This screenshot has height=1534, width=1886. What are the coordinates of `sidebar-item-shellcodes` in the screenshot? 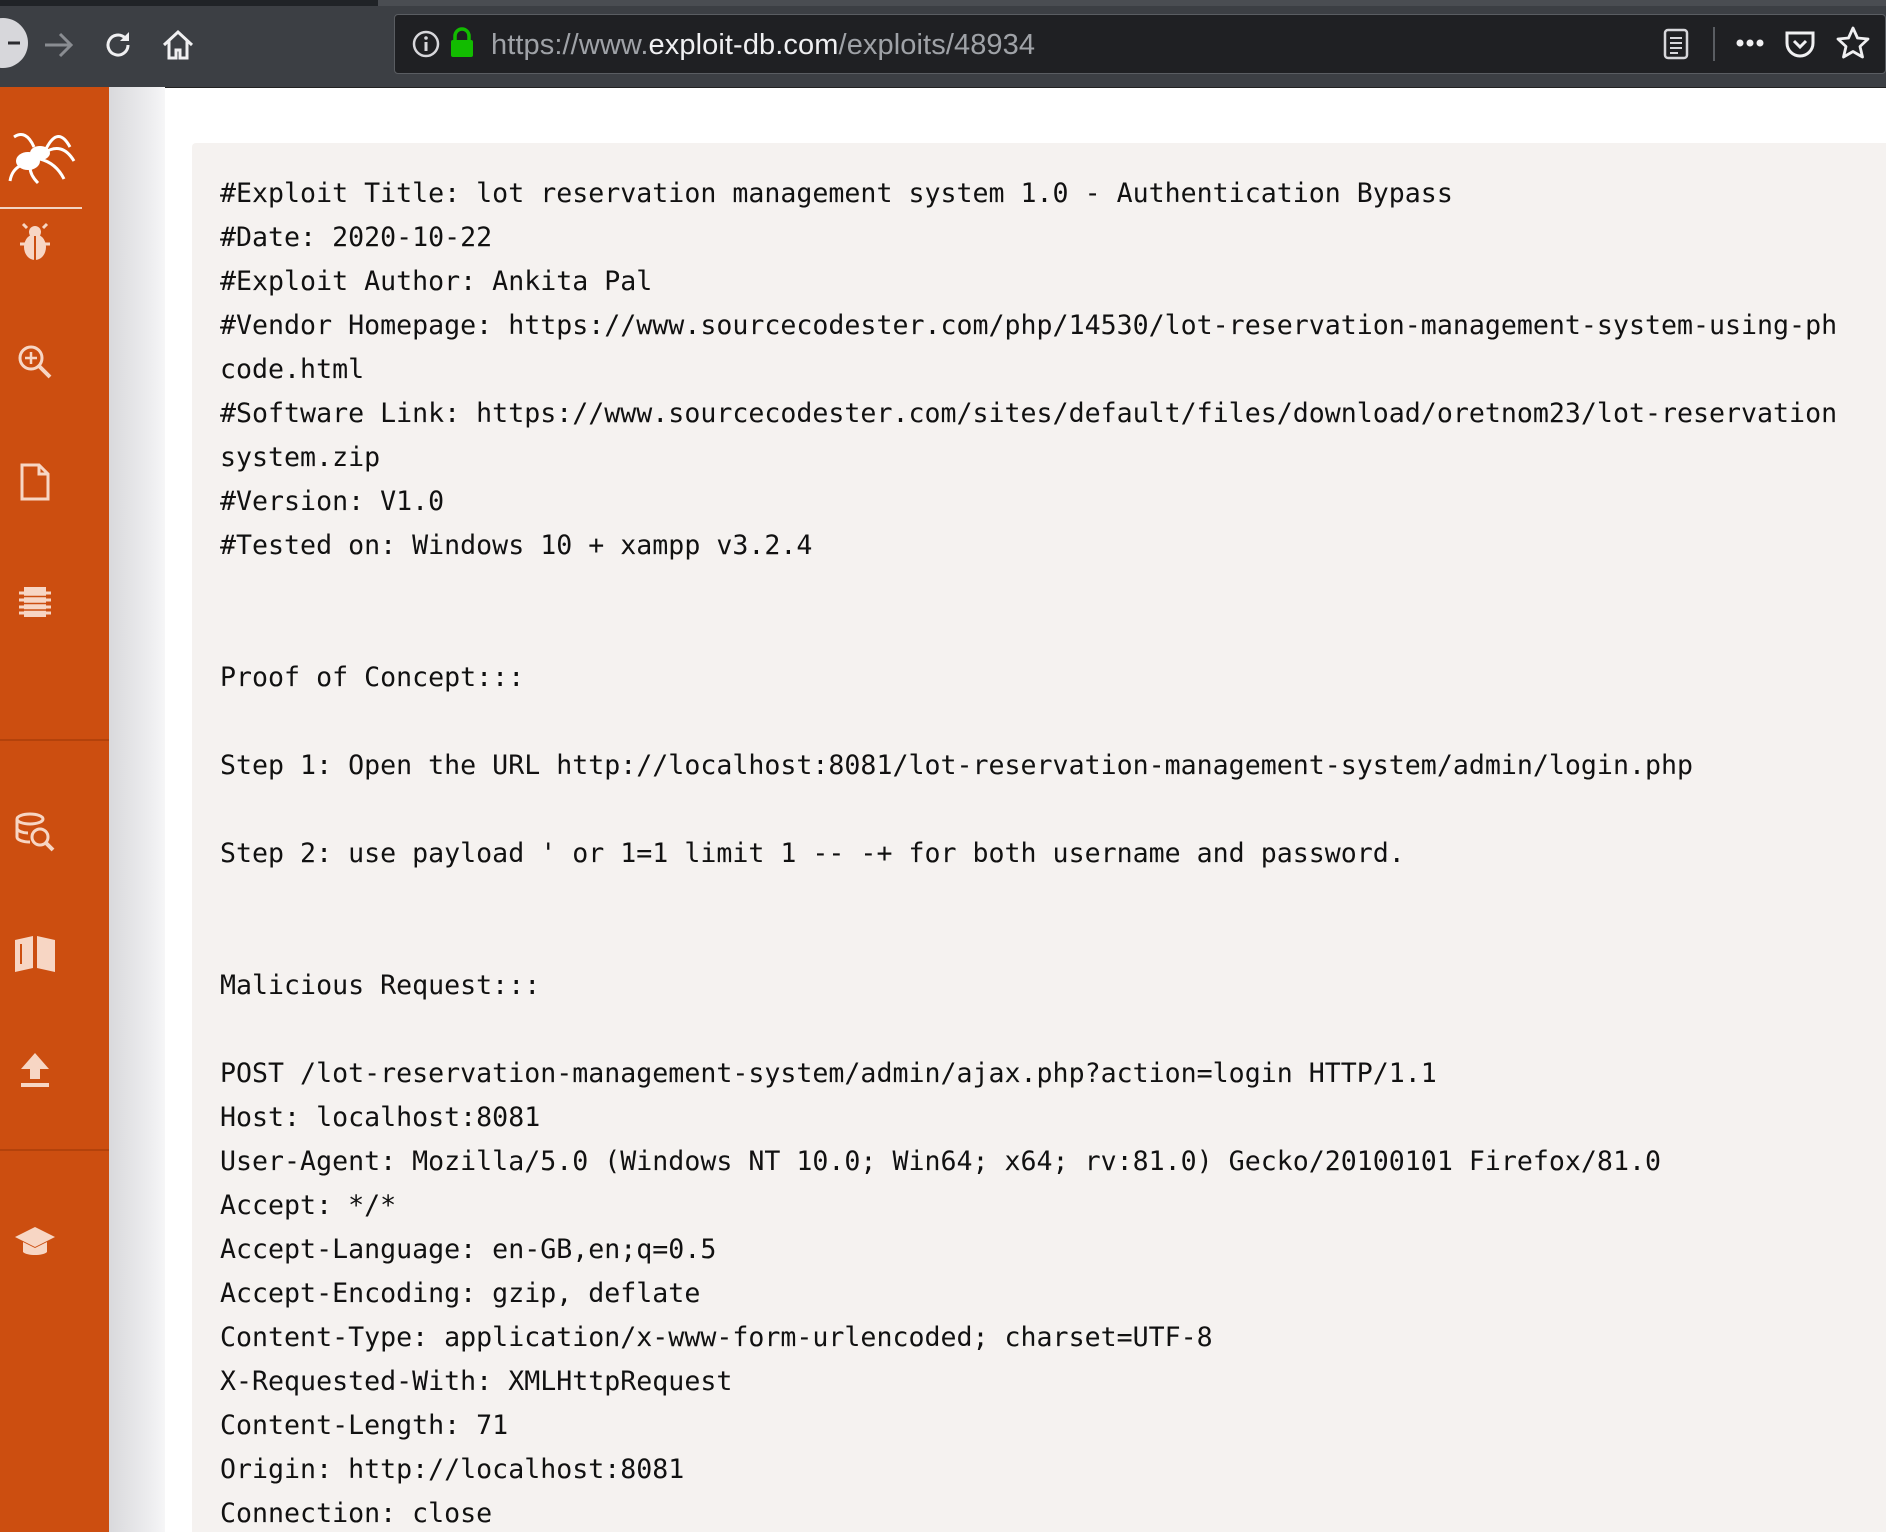 It's located at (35, 602).